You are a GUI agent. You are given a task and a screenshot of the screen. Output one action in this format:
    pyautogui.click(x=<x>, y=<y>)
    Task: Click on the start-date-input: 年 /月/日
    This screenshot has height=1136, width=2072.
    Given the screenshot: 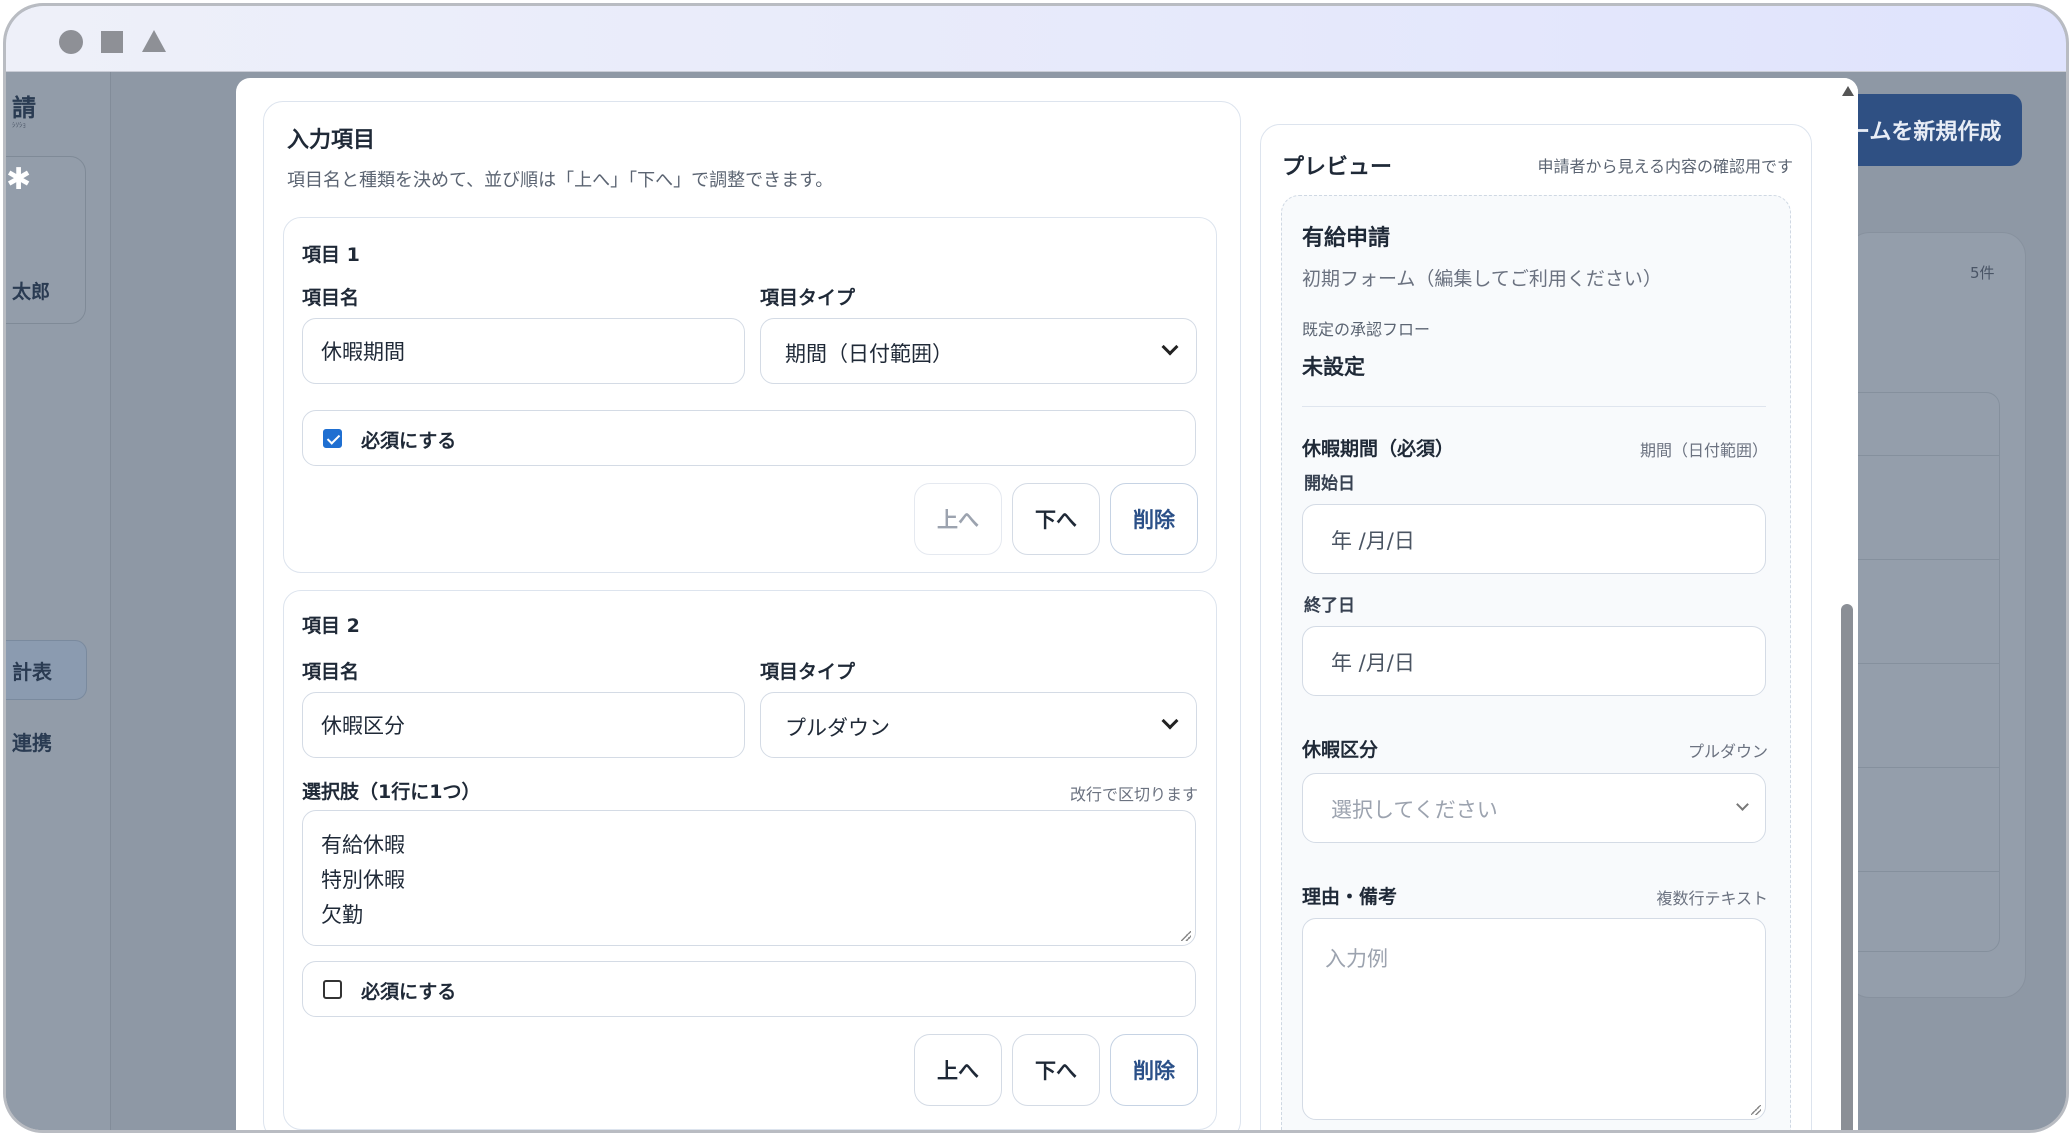 What is the action you would take?
    pyautogui.click(x=1534, y=539)
    